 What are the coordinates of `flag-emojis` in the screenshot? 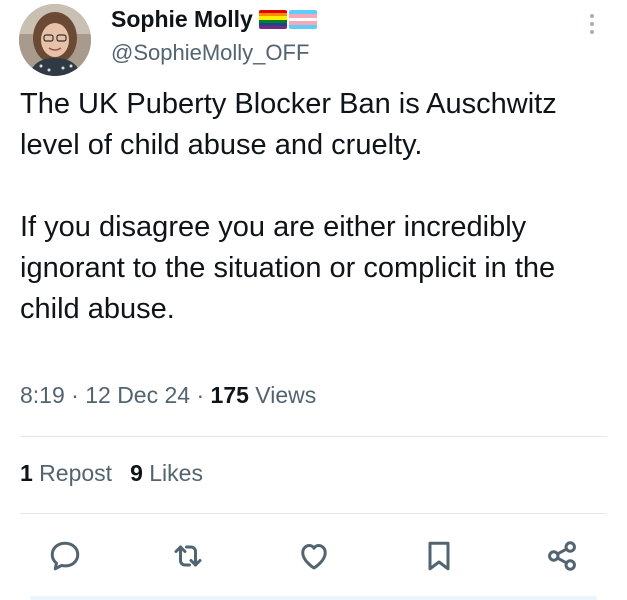 It's located at (287, 19).